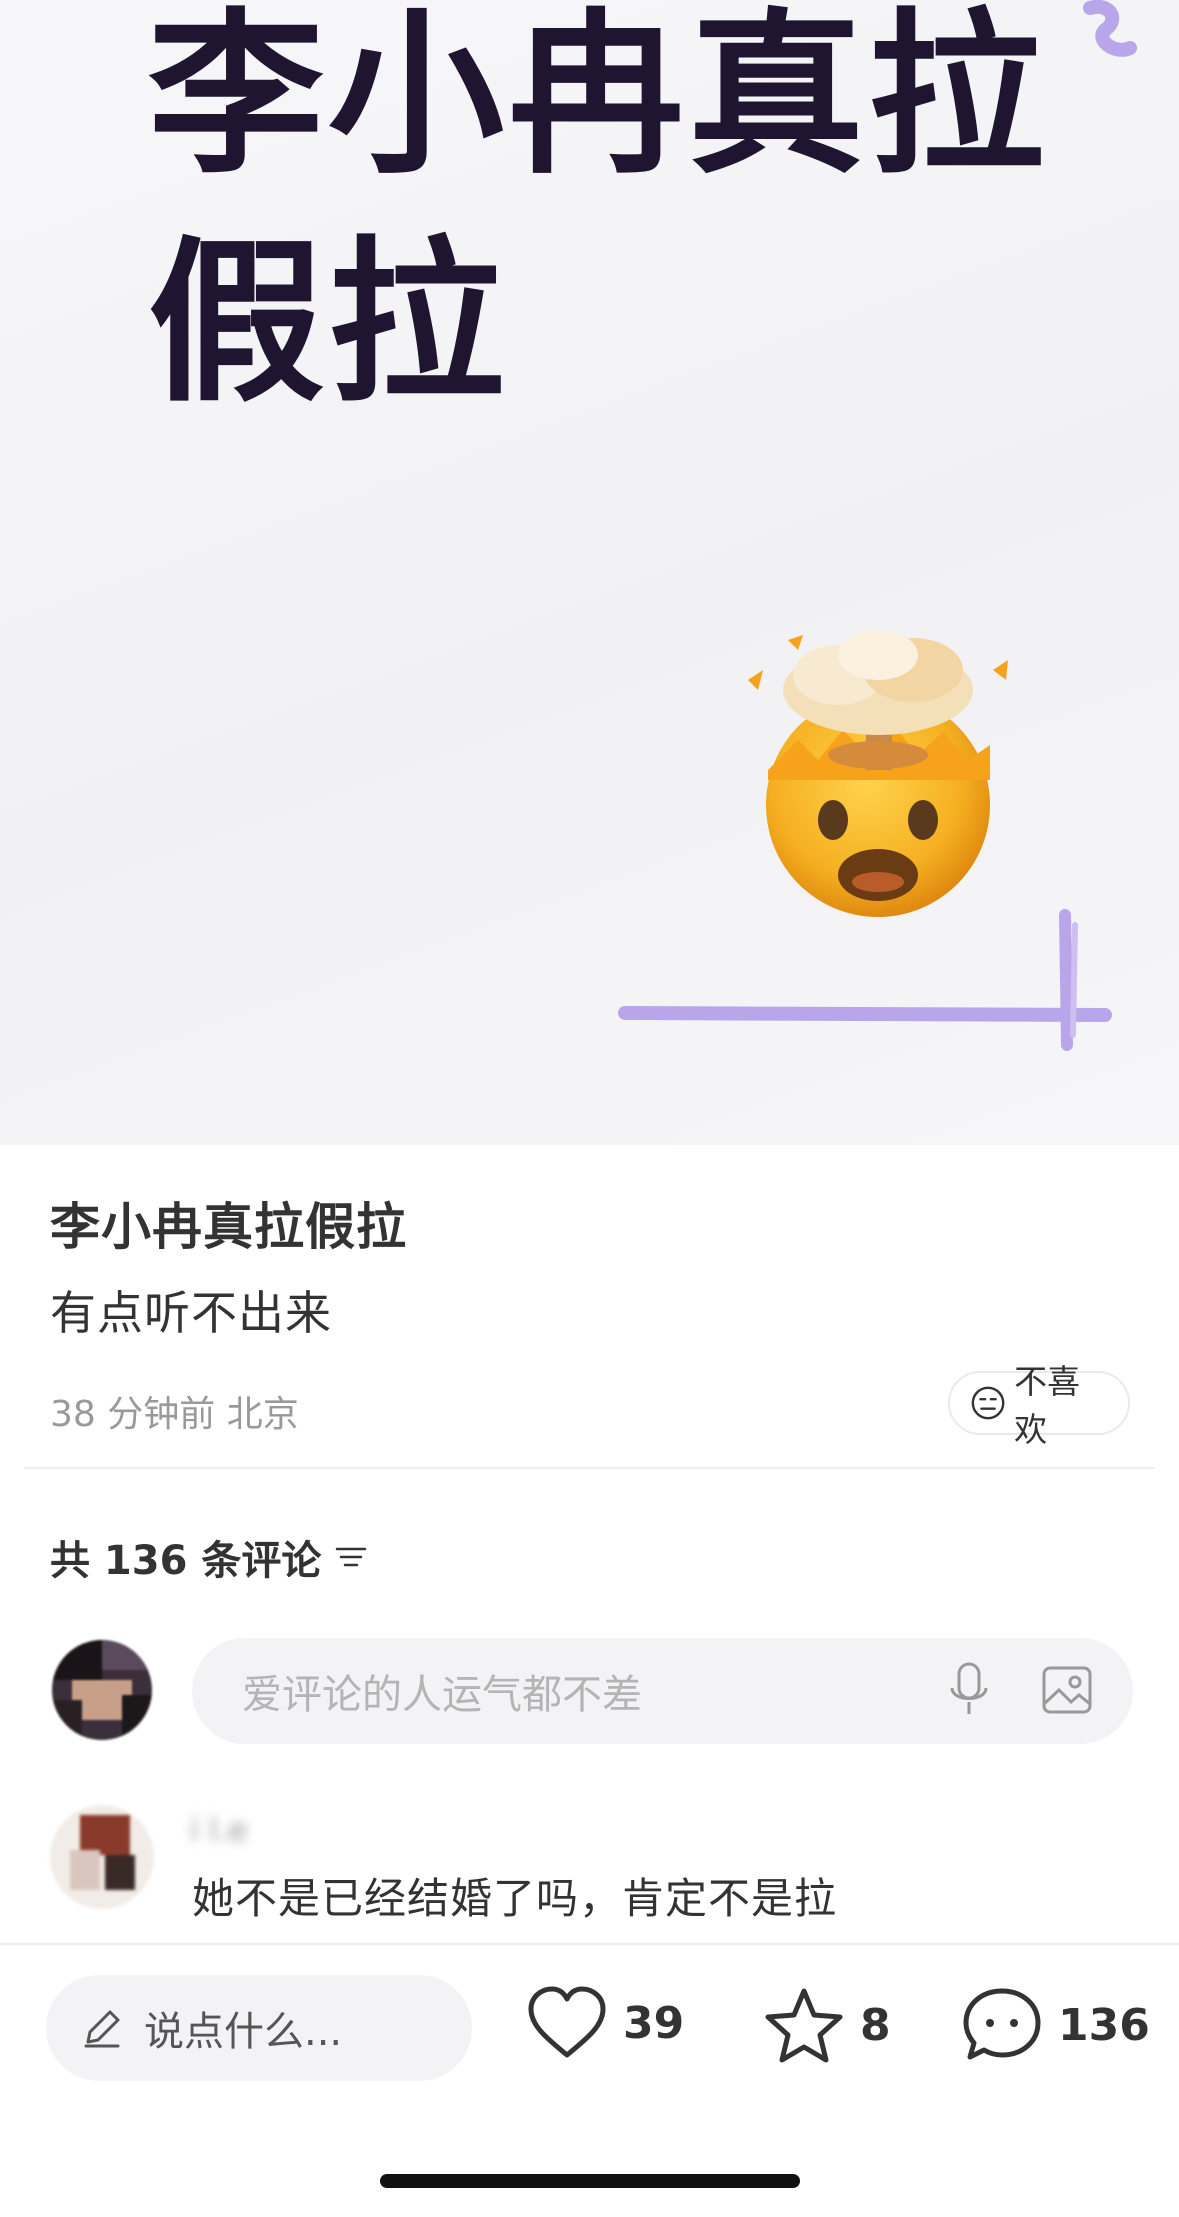  What do you see at coordinates (804, 2025) in the screenshot?
I see `star-icon` at bounding box center [804, 2025].